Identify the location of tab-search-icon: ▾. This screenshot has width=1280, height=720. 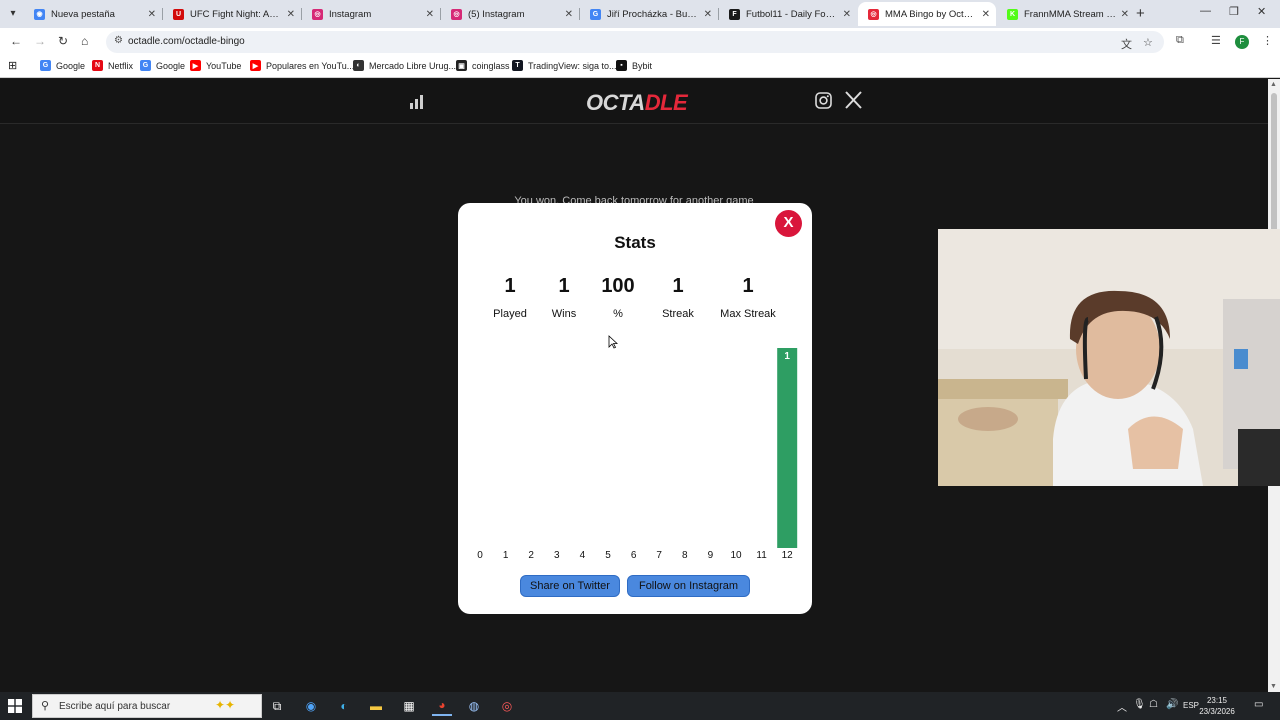
(13, 14).